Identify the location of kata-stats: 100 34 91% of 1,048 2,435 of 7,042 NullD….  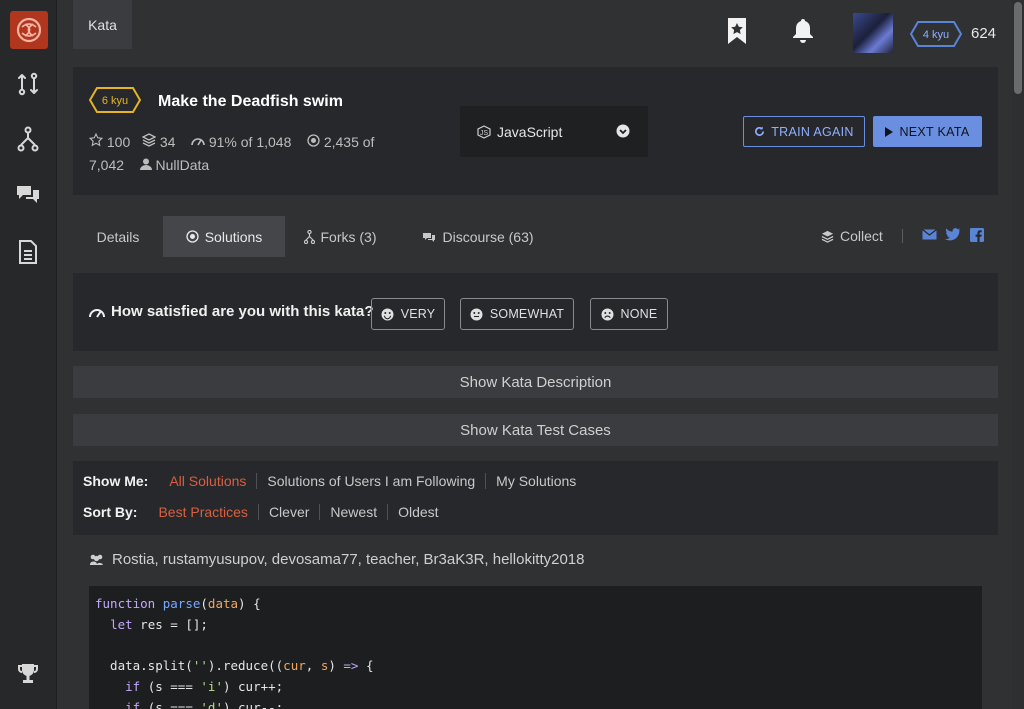
(253, 154).